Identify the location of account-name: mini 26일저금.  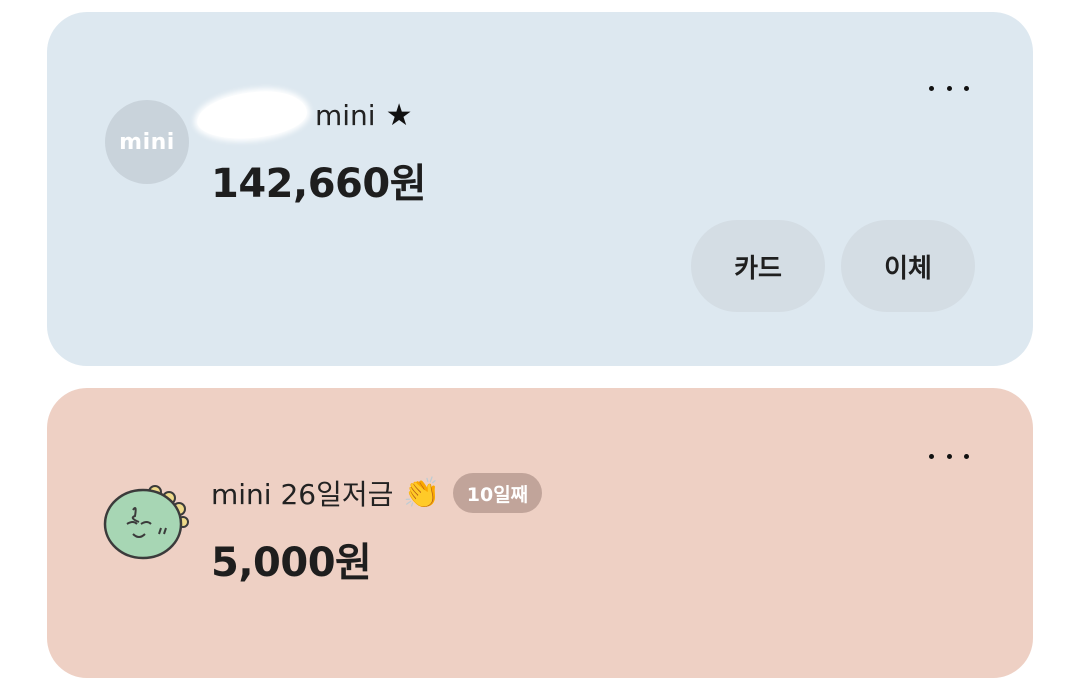
(302, 494).